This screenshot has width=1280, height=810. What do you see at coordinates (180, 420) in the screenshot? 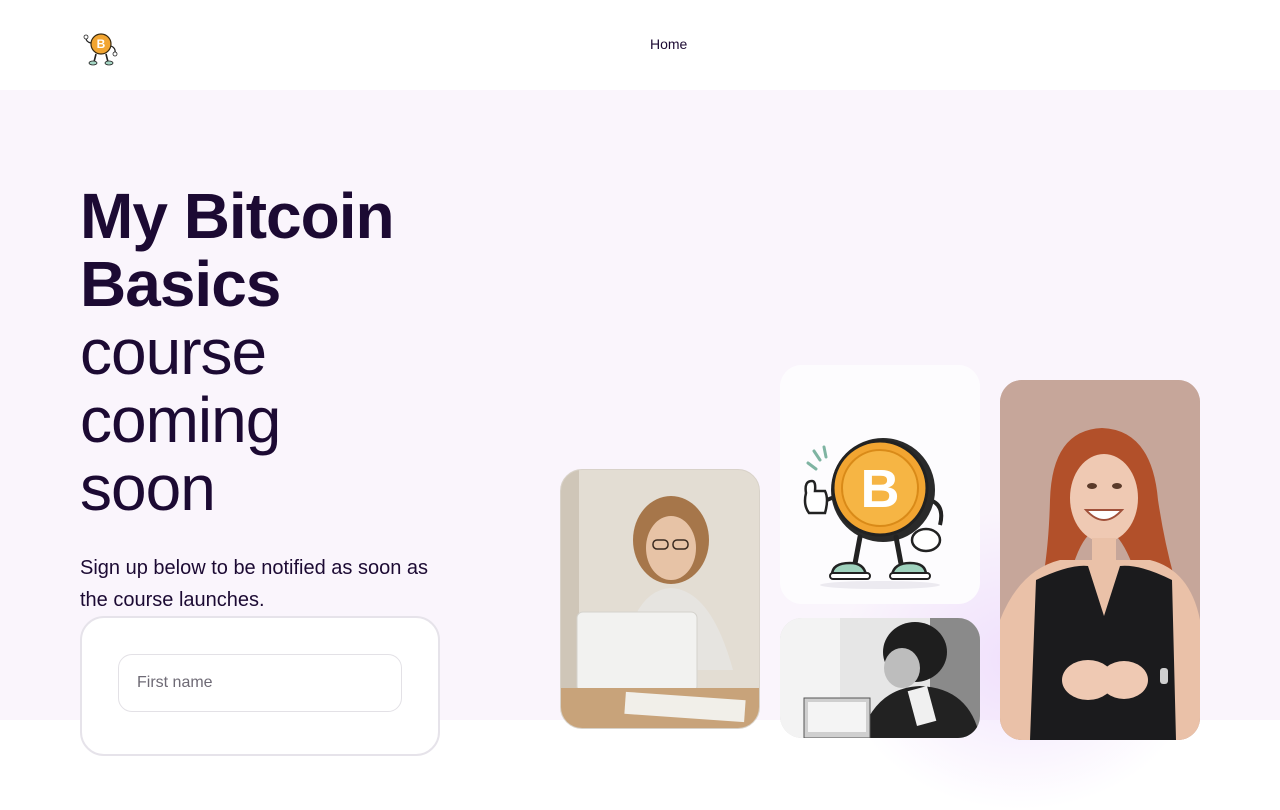
I see `title-light-line-2: coming` at bounding box center [180, 420].